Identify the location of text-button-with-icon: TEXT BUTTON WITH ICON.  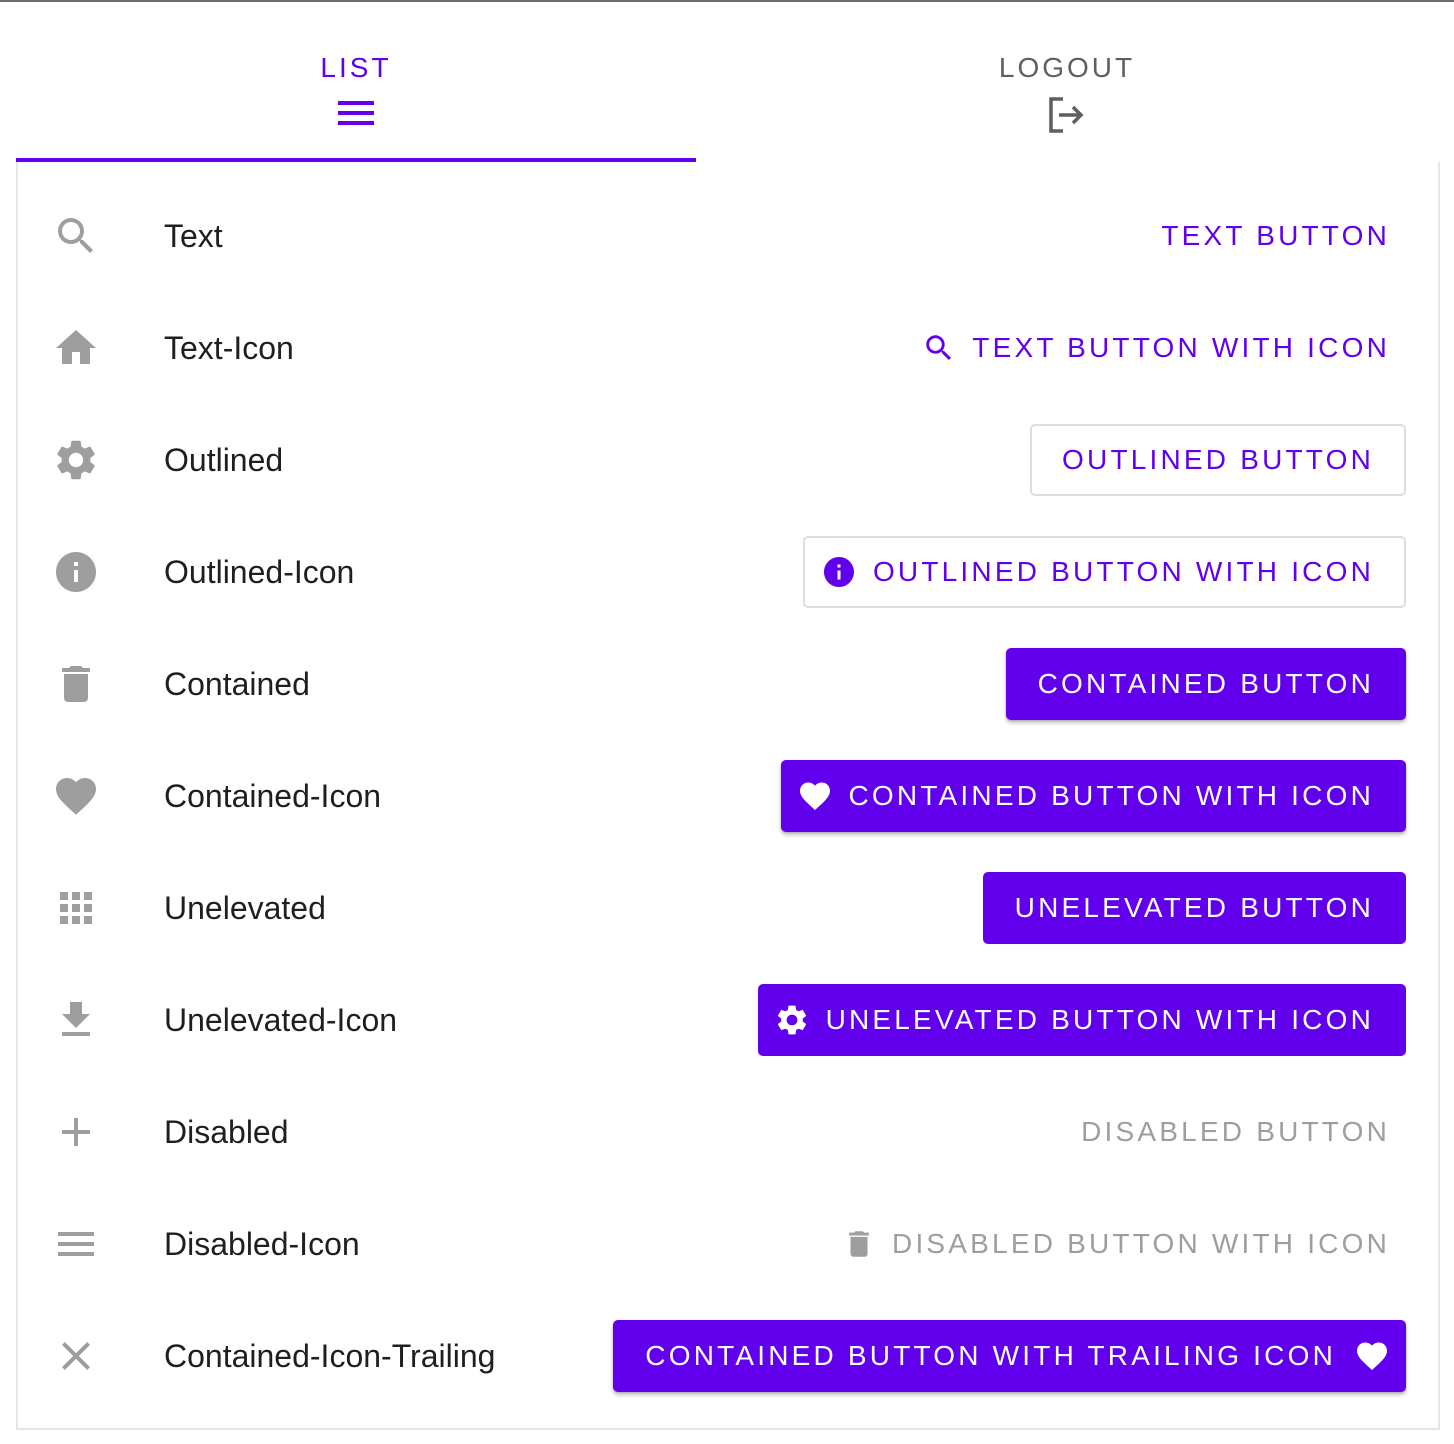
(1156, 348).